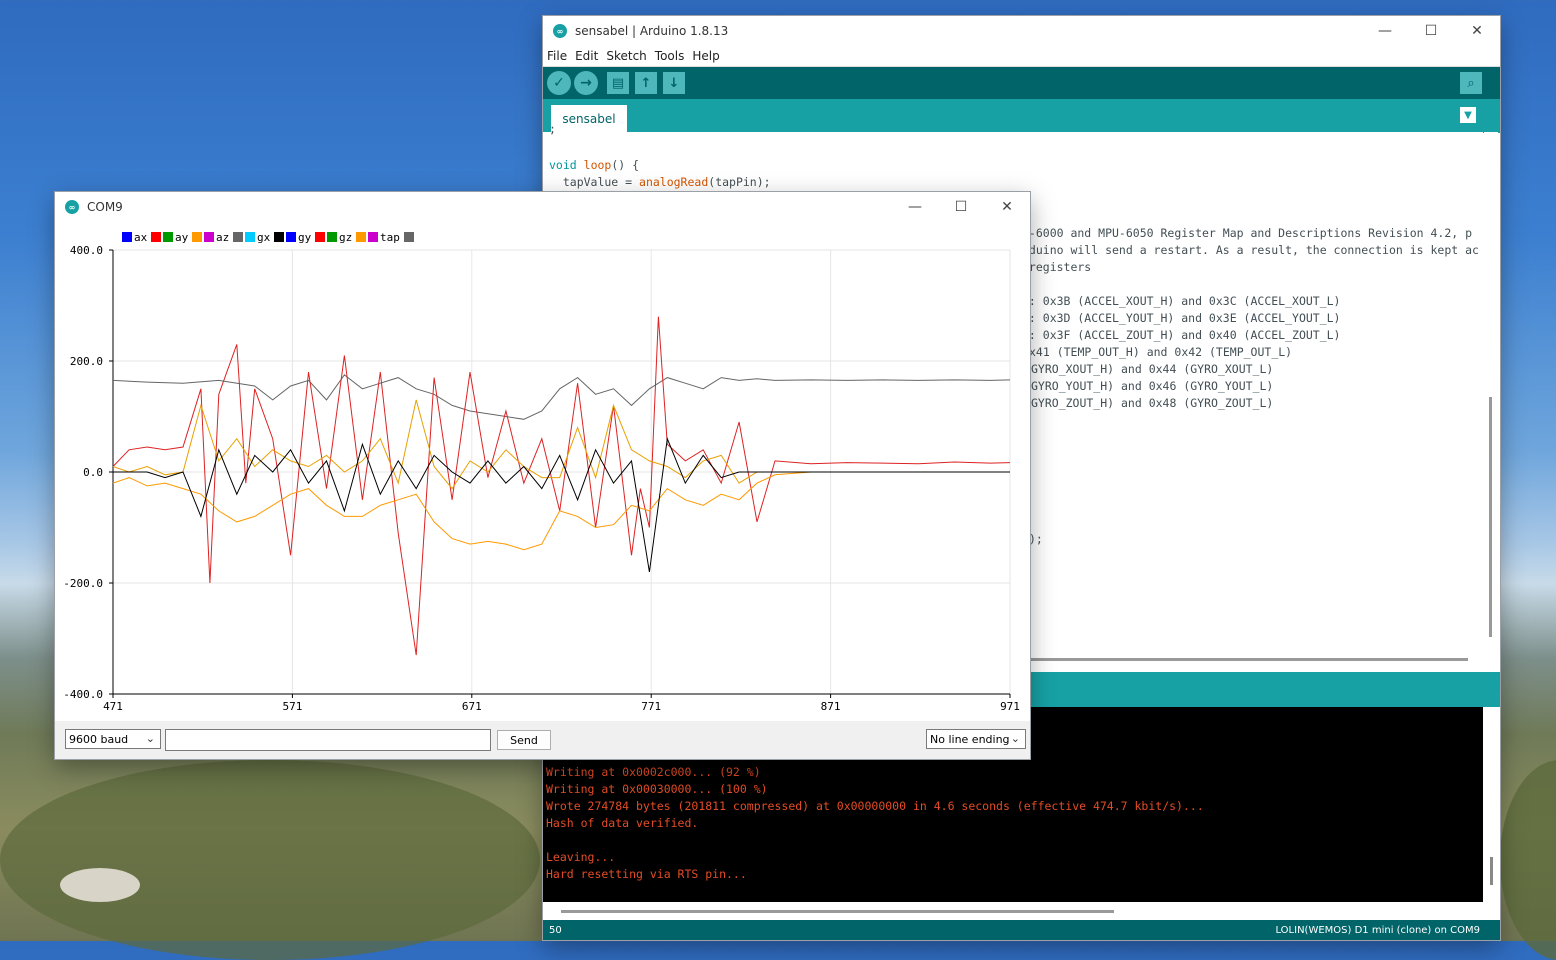 The image size is (1556, 960). Describe the element at coordinates (1021, 116) in the screenshot. I see `tab-bar: sensabel ▼` at that location.